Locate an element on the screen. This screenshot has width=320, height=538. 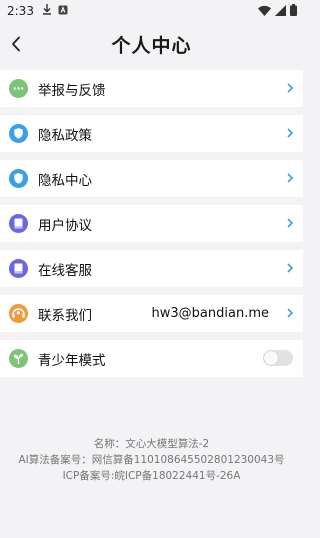
algorithm-name: 名称：文心大模型算法-2 is located at coordinates (151, 444).